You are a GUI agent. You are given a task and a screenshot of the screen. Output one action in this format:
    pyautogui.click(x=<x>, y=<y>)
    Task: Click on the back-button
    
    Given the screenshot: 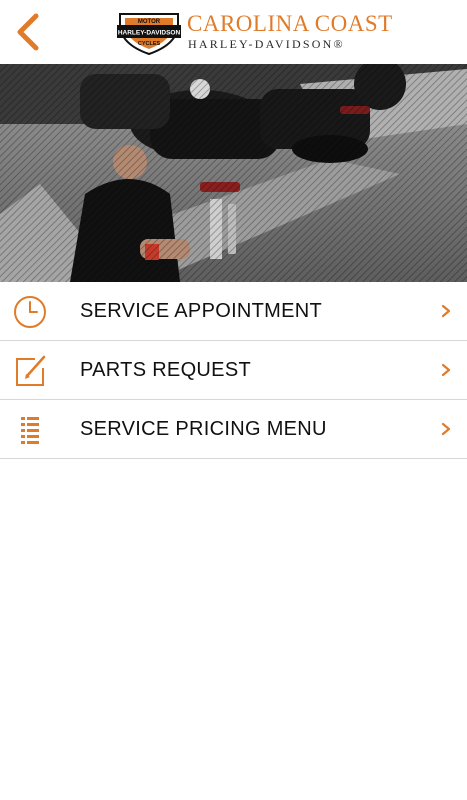 What is the action you would take?
    pyautogui.click(x=28, y=32)
    